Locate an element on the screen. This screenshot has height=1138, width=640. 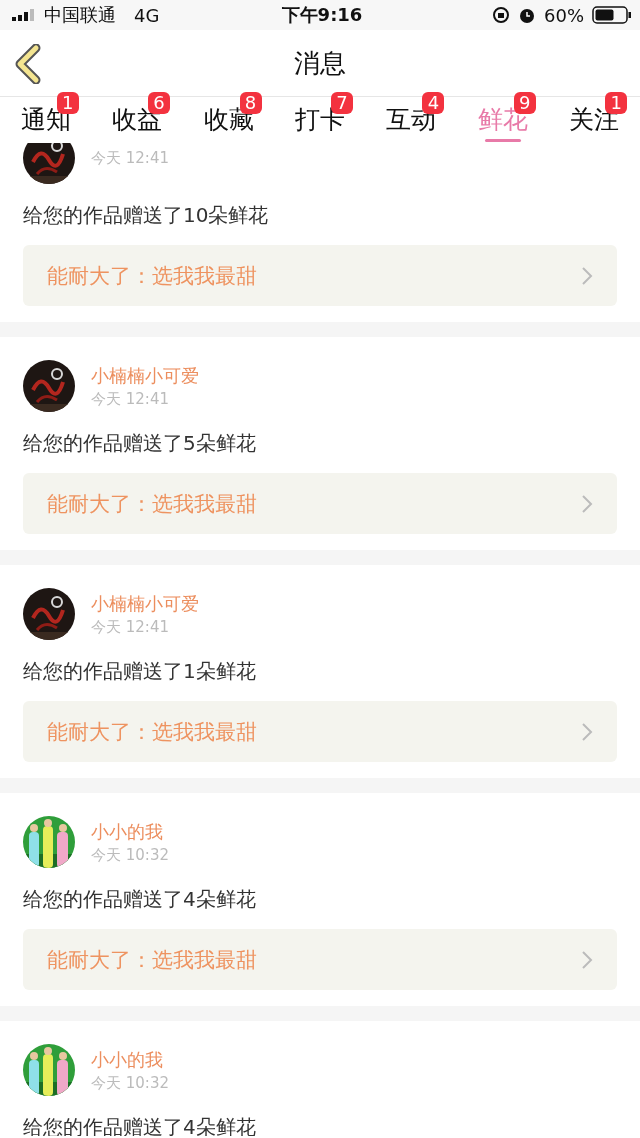
battery-percent: 60% is located at coordinates (564, 15).